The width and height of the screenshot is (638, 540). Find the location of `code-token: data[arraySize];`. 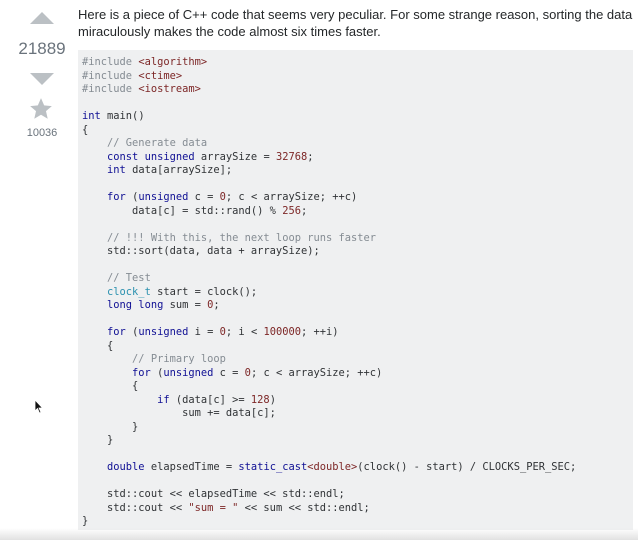

code-token: data[arraySize]; is located at coordinates (179, 170).